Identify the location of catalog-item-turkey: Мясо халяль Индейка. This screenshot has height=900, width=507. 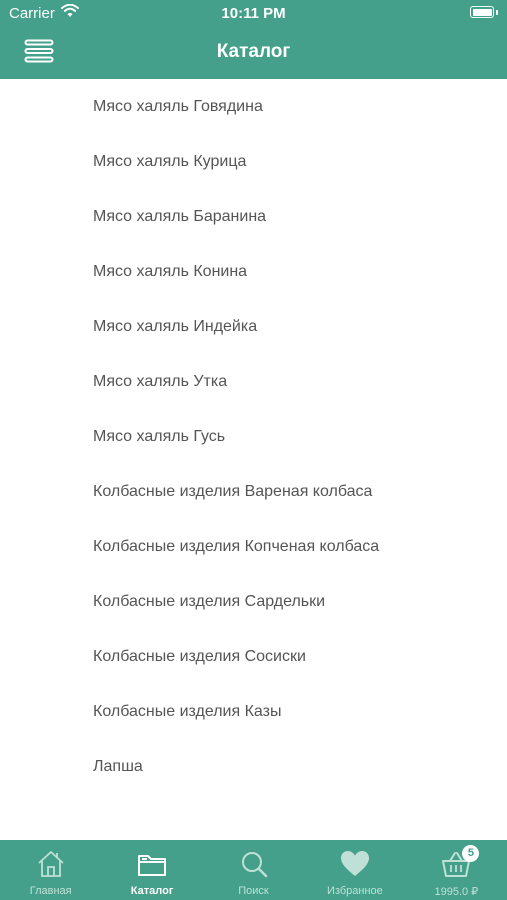
(253, 326).